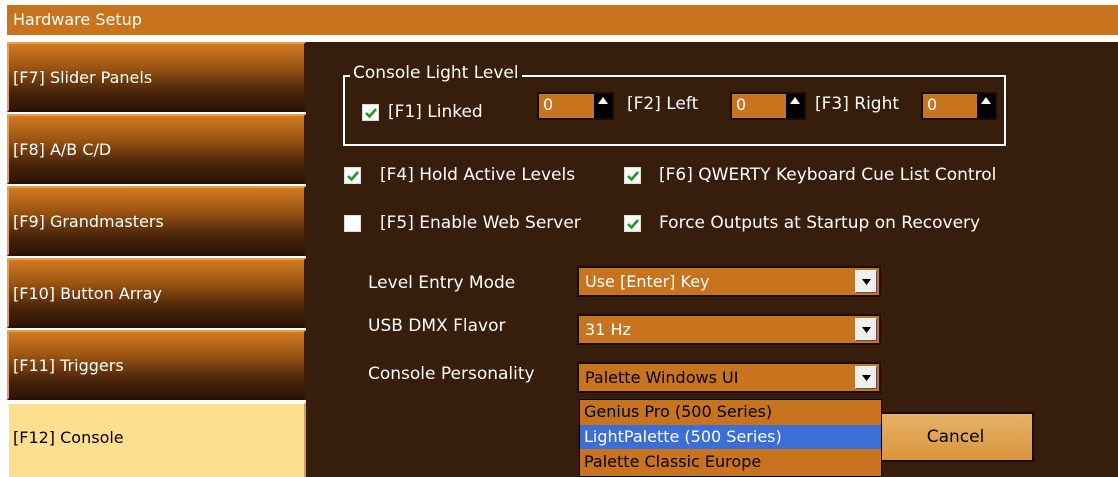 The height and width of the screenshot is (477, 1118). Describe the element at coordinates (820, 223) in the screenshot. I see `force-outputs-label: Force Outputs at Startup on Recovery` at that location.